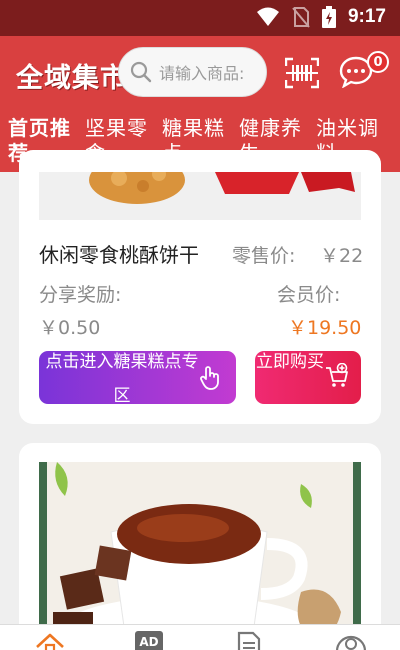 The height and width of the screenshot is (650, 400). What do you see at coordinates (290, 362) in the screenshot?
I see `buy-now-label: 立即购买` at bounding box center [290, 362].